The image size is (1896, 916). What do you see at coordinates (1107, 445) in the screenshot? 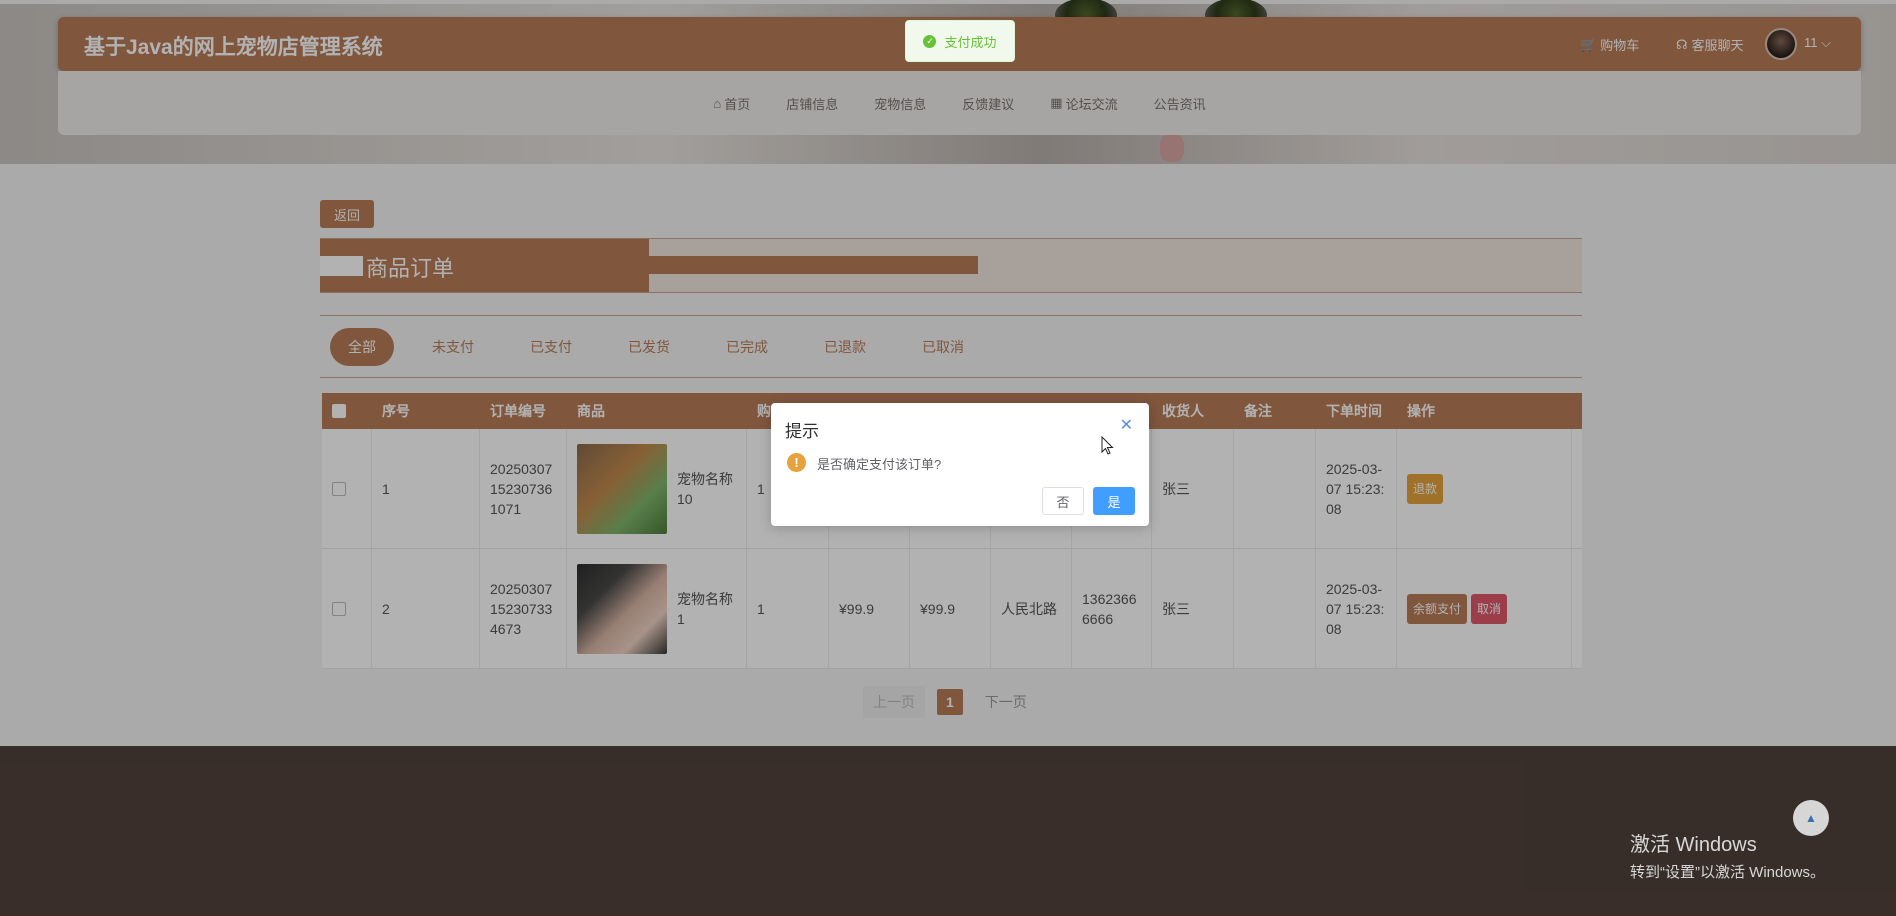
I see `mouse-cursor-icon` at bounding box center [1107, 445].